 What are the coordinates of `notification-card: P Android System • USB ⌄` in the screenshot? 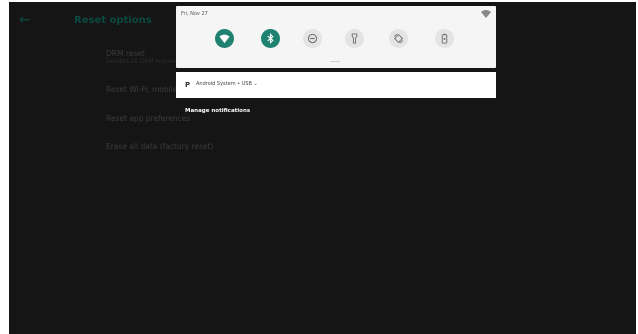 It's located at (336, 85).